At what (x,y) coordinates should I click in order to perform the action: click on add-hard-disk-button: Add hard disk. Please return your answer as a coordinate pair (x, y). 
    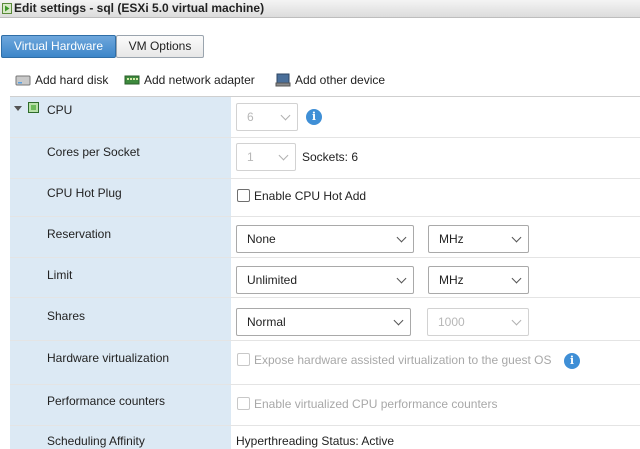
    Looking at the image, I should click on (65, 80).